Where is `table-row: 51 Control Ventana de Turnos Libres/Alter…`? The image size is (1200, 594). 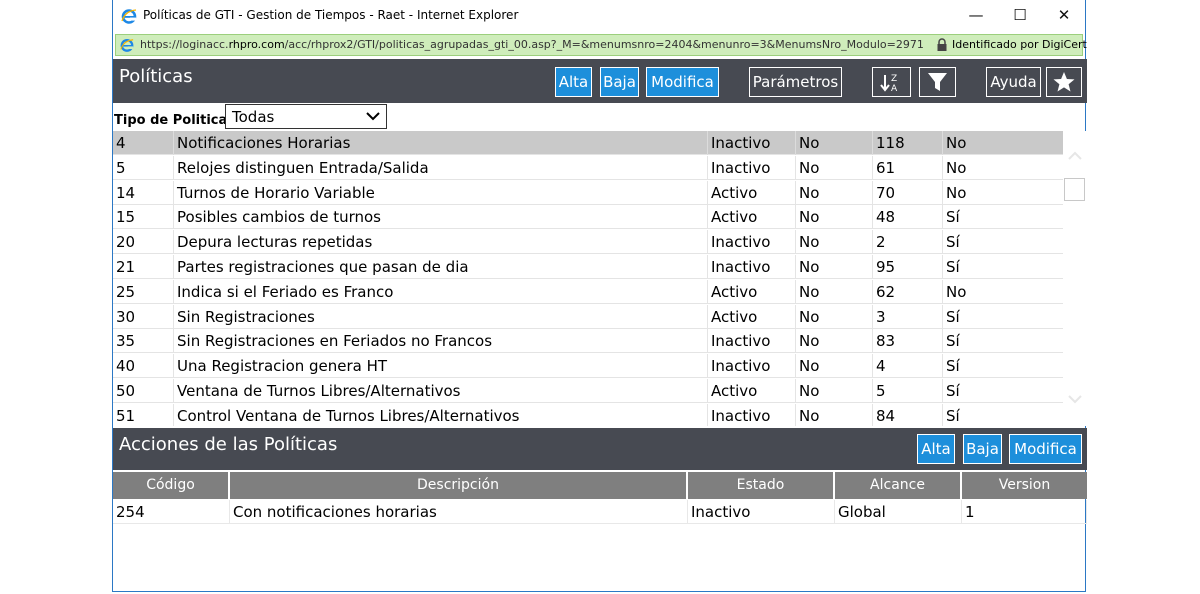
table-row: 51 Control Ventana de Turnos Libres/Alter… is located at coordinates (588, 414).